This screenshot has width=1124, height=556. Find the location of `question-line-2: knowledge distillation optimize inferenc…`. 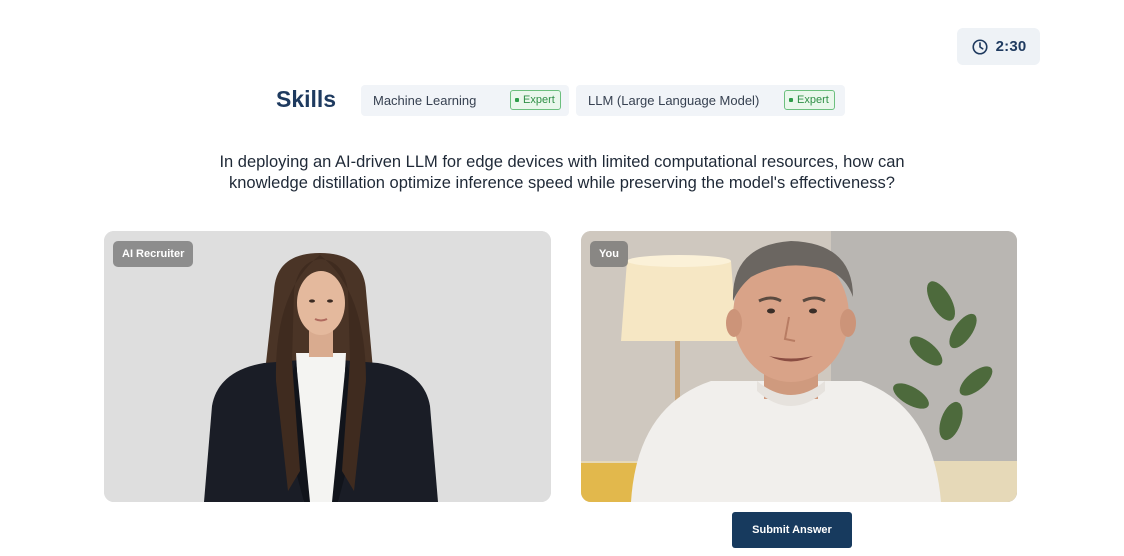

question-line-2: knowledge distillation optimize inferenc… is located at coordinates (562, 183).